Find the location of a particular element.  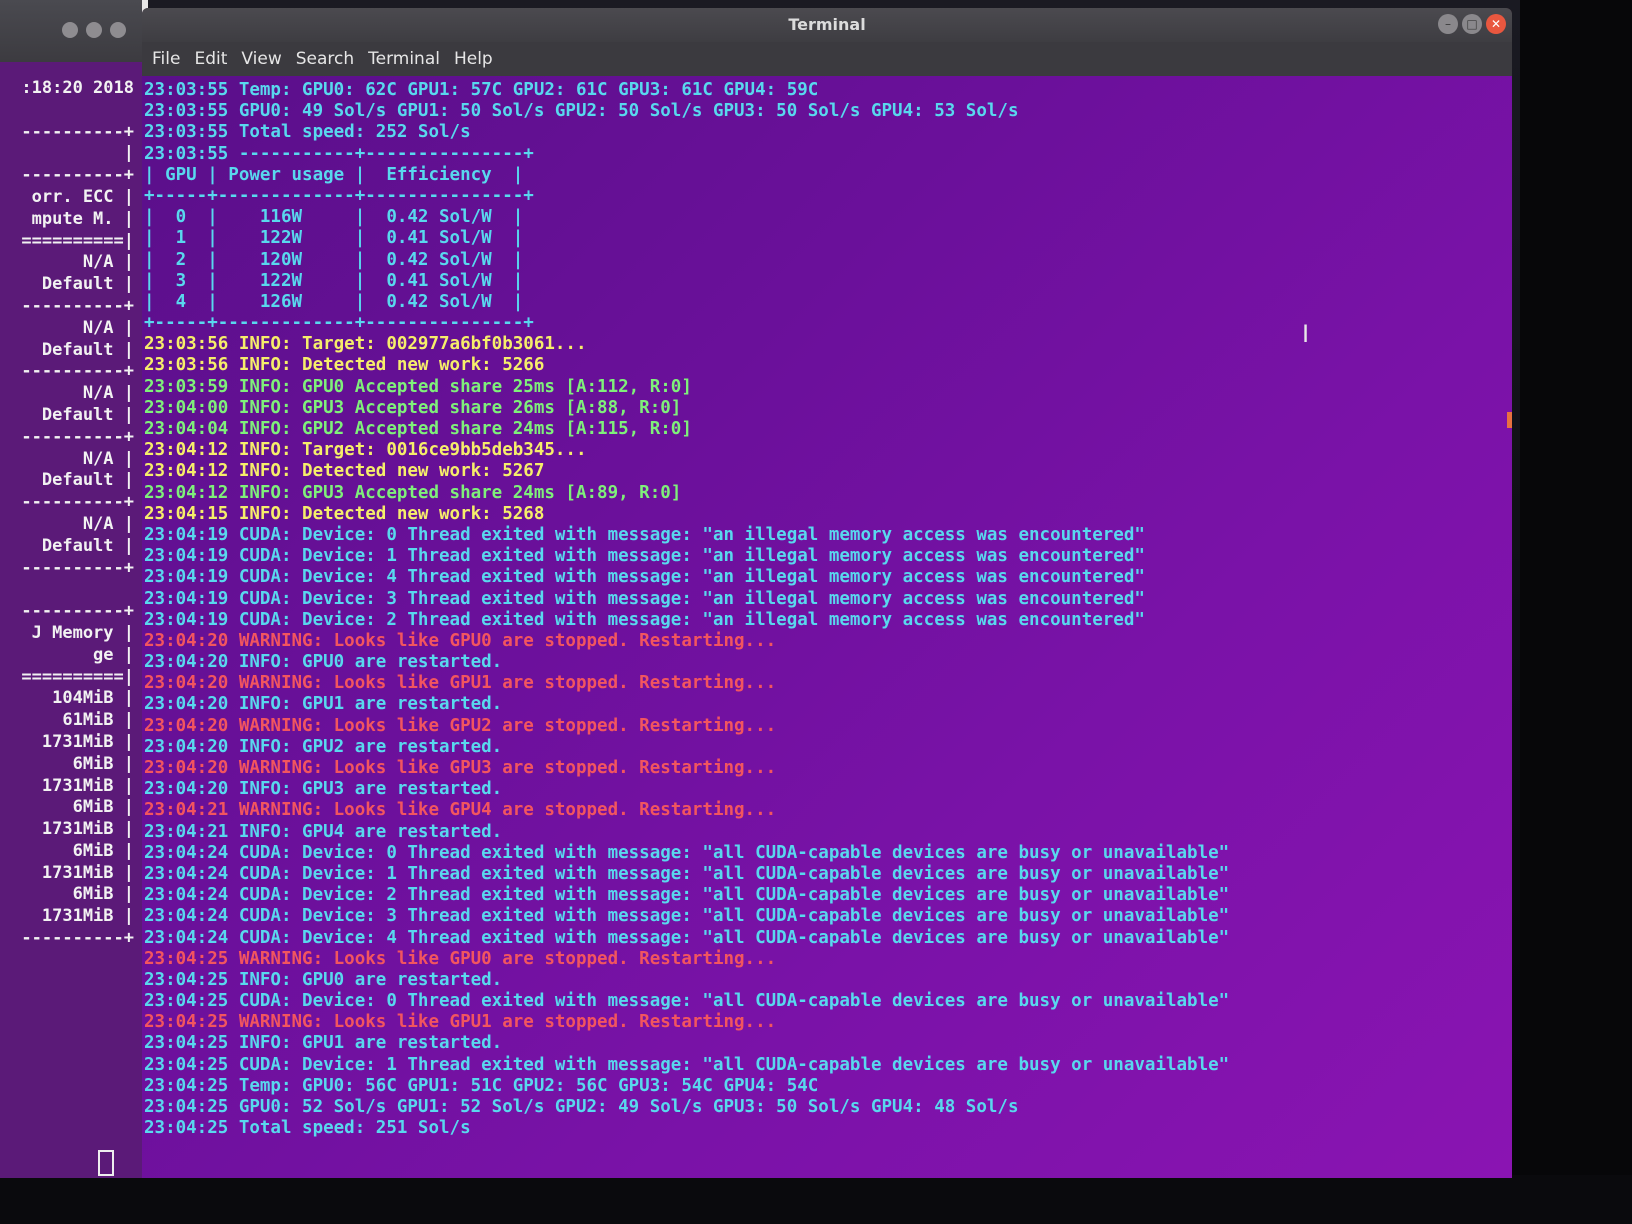

terminal-line: 23:04:20 INFO: GPU1 are restarted. is located at coordinates (323, 704).